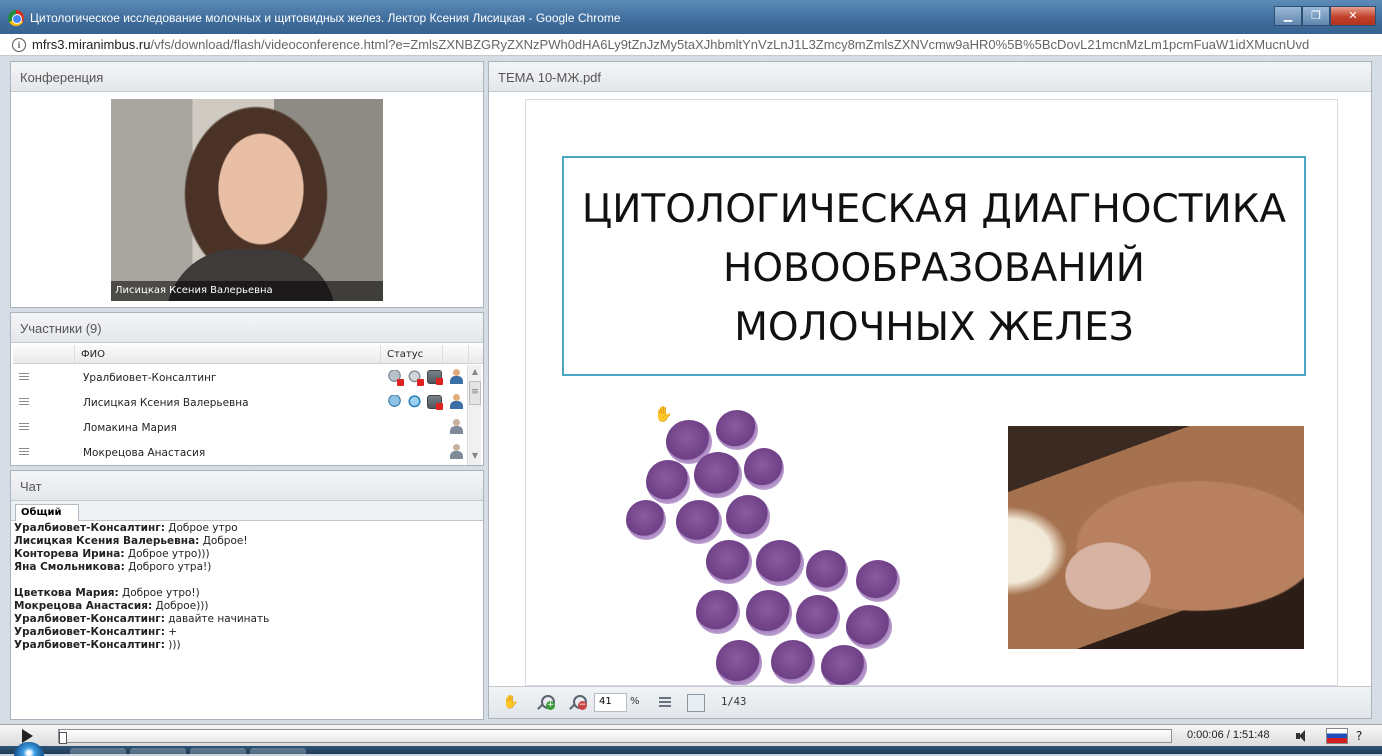 Image resolution: width=1382 pixels, height=756 pixels. What do you see at coordinates (1038, 551) in the screenshot?
I see `clinical-photo-detail` at bounding box center [1038, 551].